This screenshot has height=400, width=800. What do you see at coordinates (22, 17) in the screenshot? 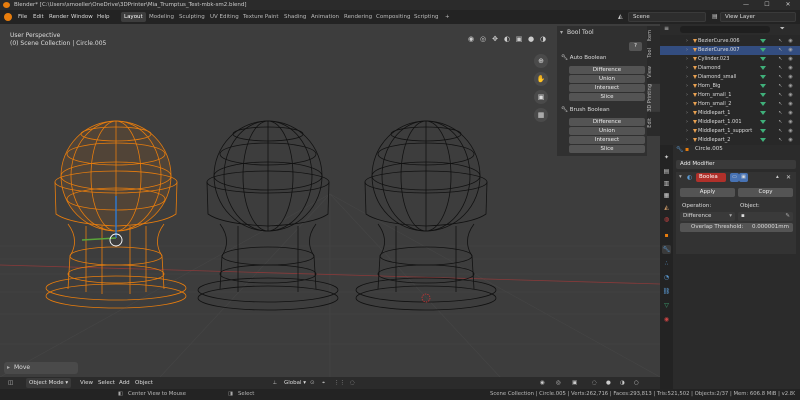
I see `menu-file: File` at bounding box center [22, 17].